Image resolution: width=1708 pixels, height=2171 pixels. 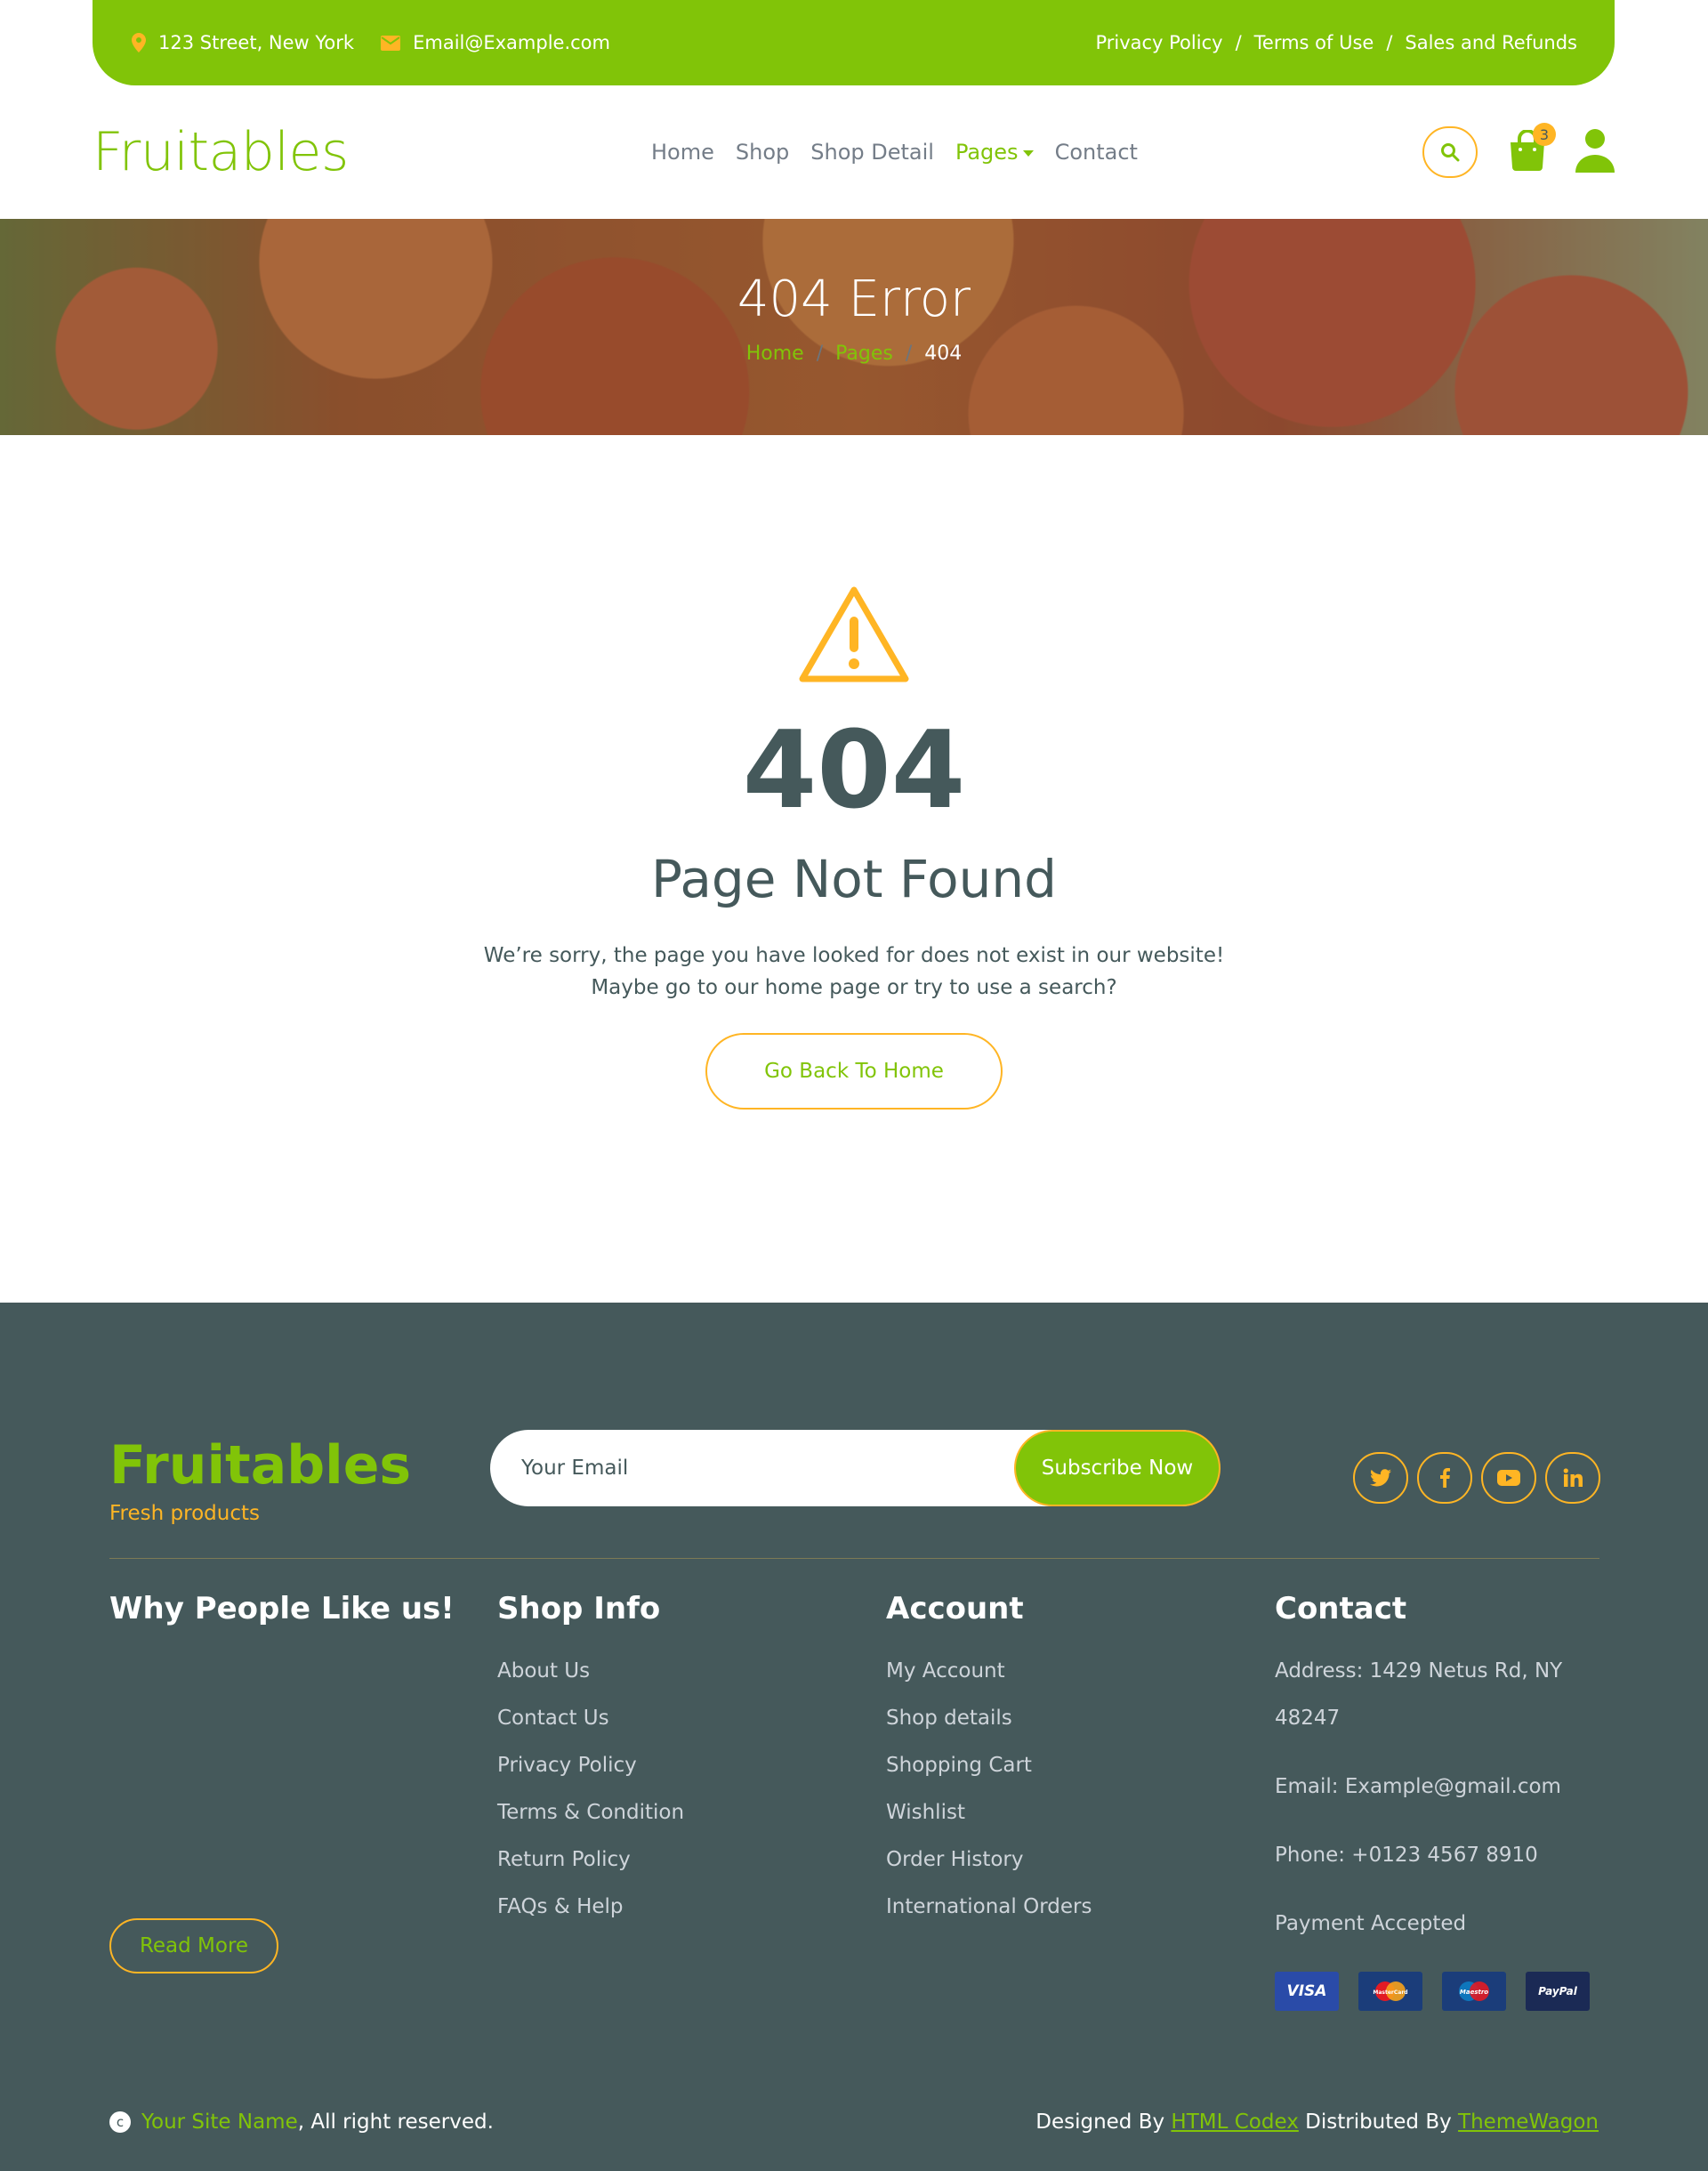 What do you see at coordinates (987, 152) in the screenshot?
I see `nav-pages-label: Pages` at bounding box center [987, 152].